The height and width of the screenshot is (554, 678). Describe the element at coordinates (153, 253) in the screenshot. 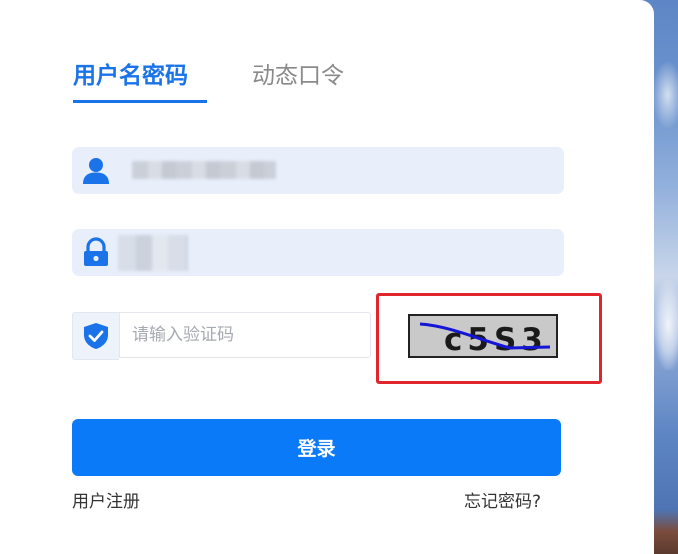

I see `password-value-obscured` at that location.